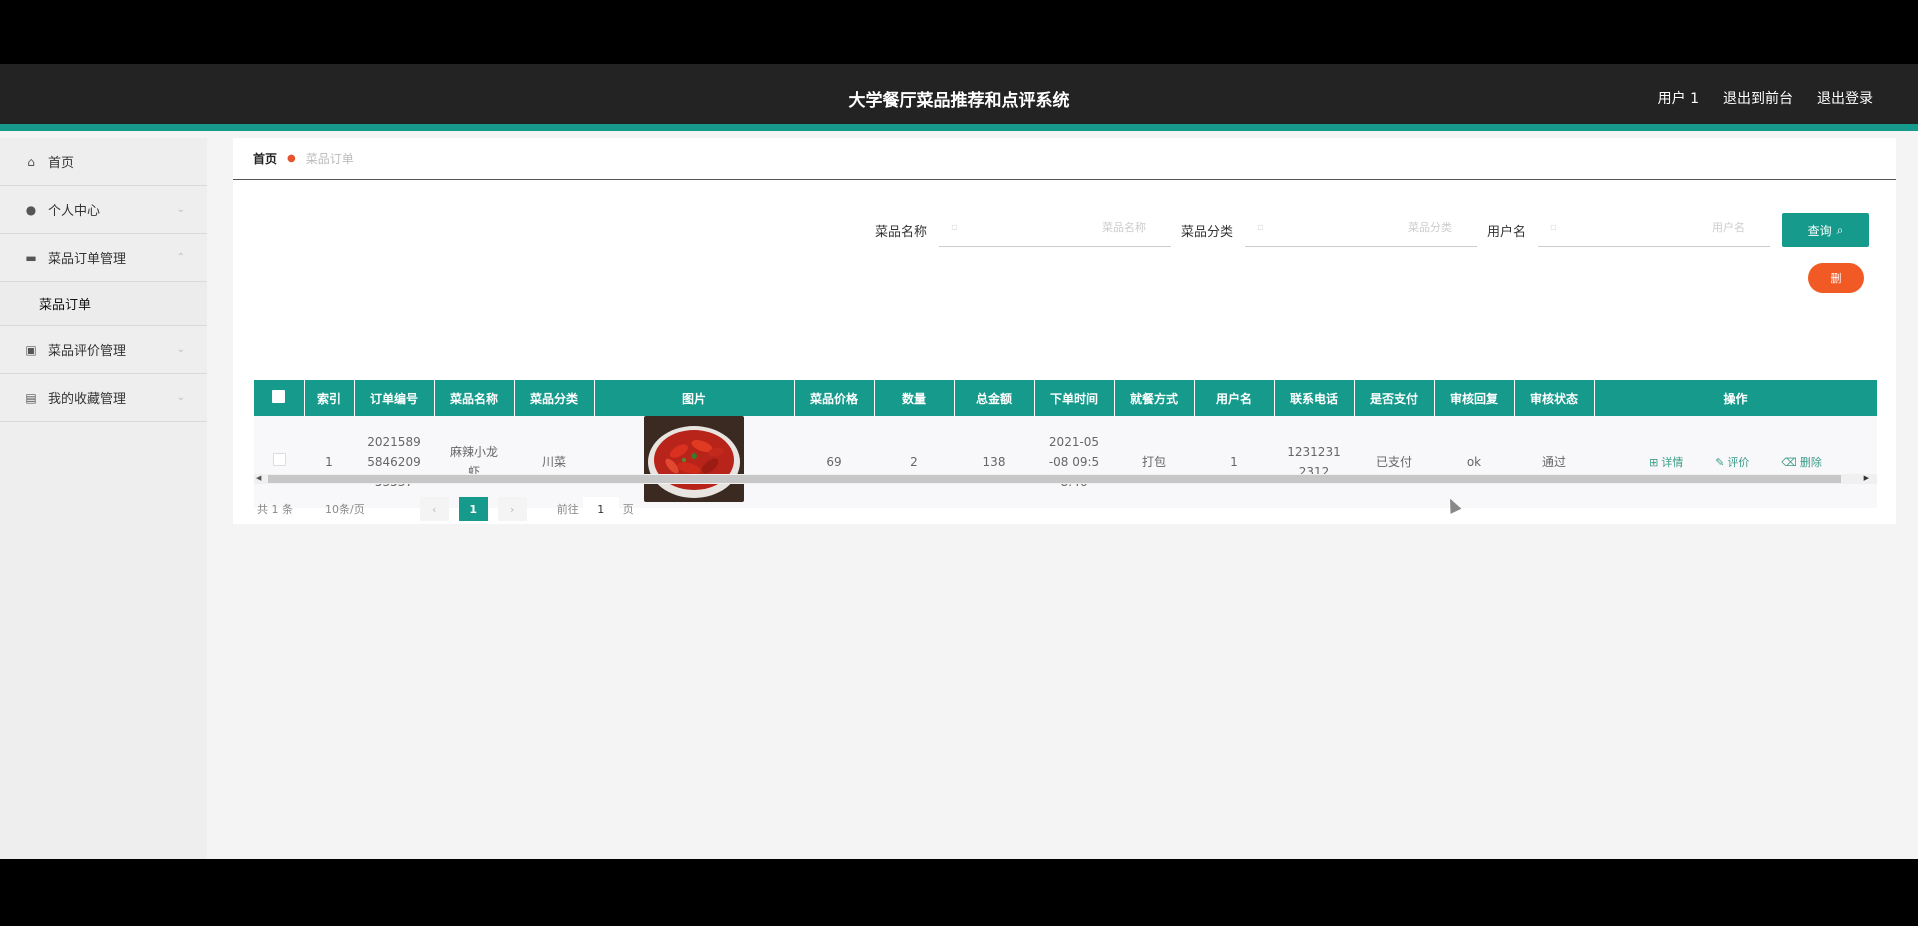  I want to click on dish-name-label: 菜品名称, so click(900, 232).